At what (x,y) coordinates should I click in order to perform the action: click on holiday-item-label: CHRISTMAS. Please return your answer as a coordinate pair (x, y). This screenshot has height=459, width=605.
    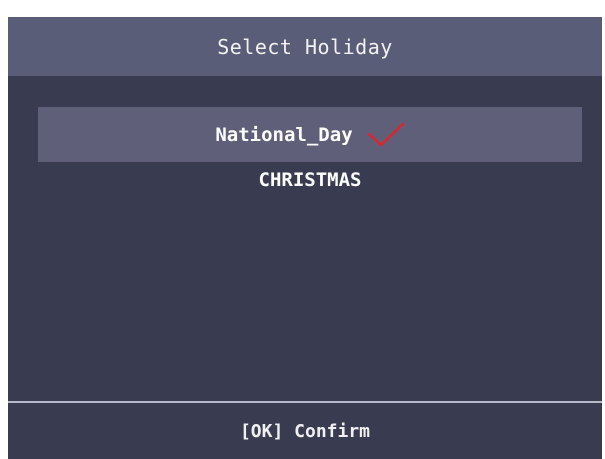
    Looking at the image, I should click on (310, 180).